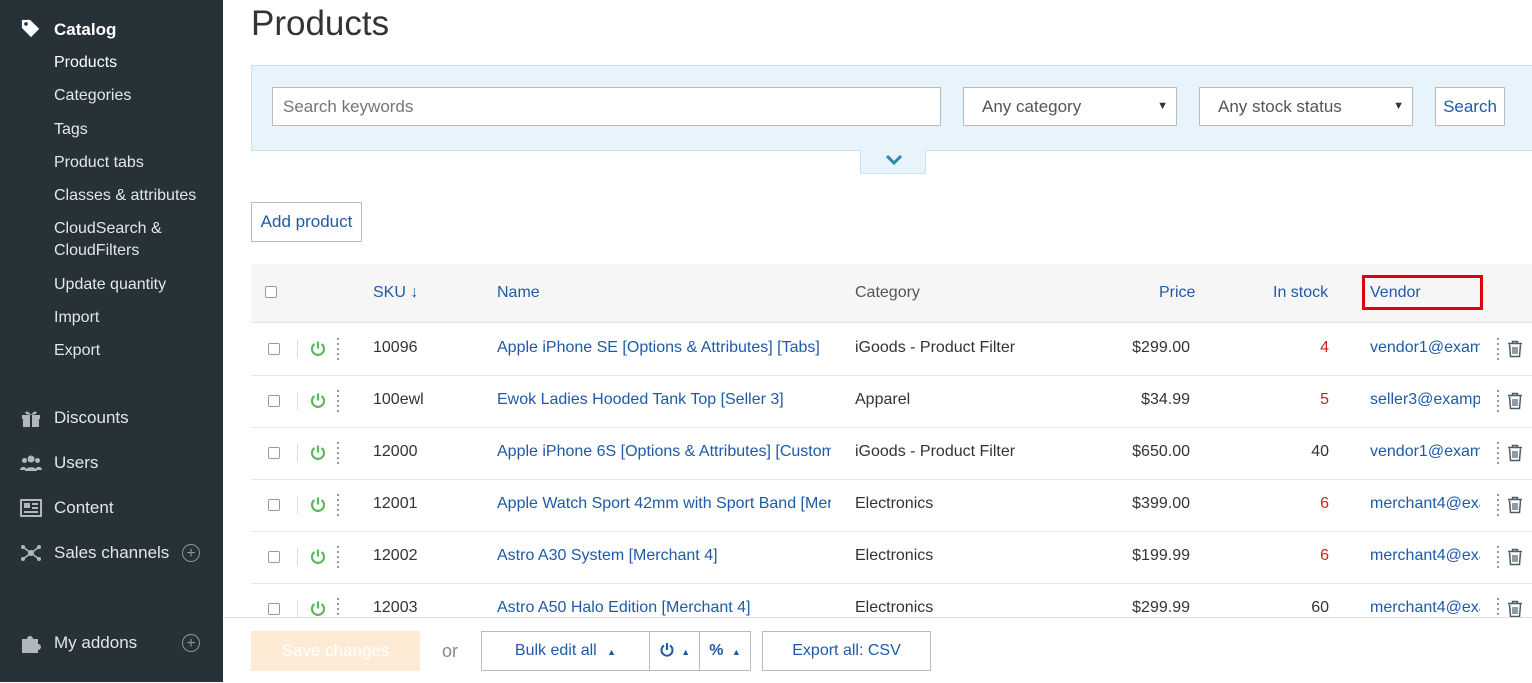 This screenshot has width=1532, height=683. Describe the element at coordinates (395, 293) in the screenshot. I see `column-sku: SKU ↓` at that location.